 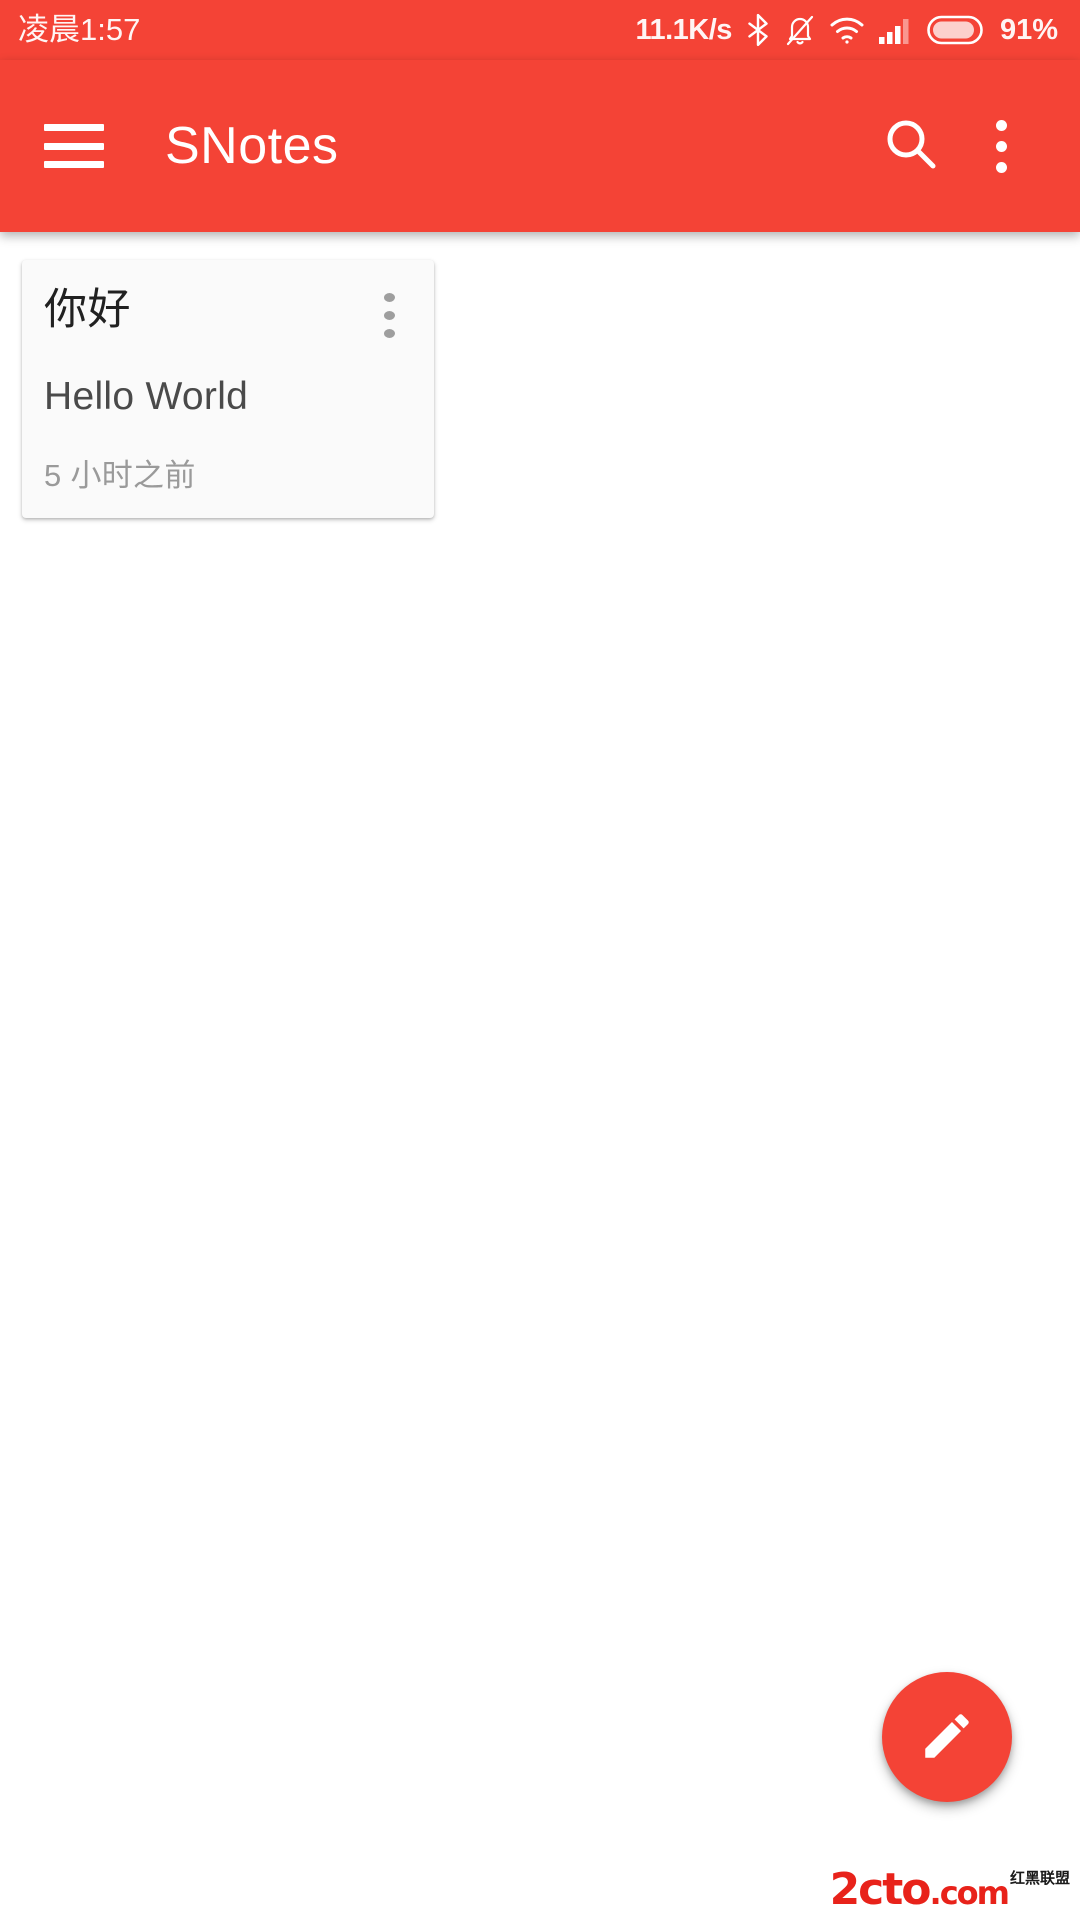 I want to click on hamburger-menu-icon, so click(x=74, y=146).